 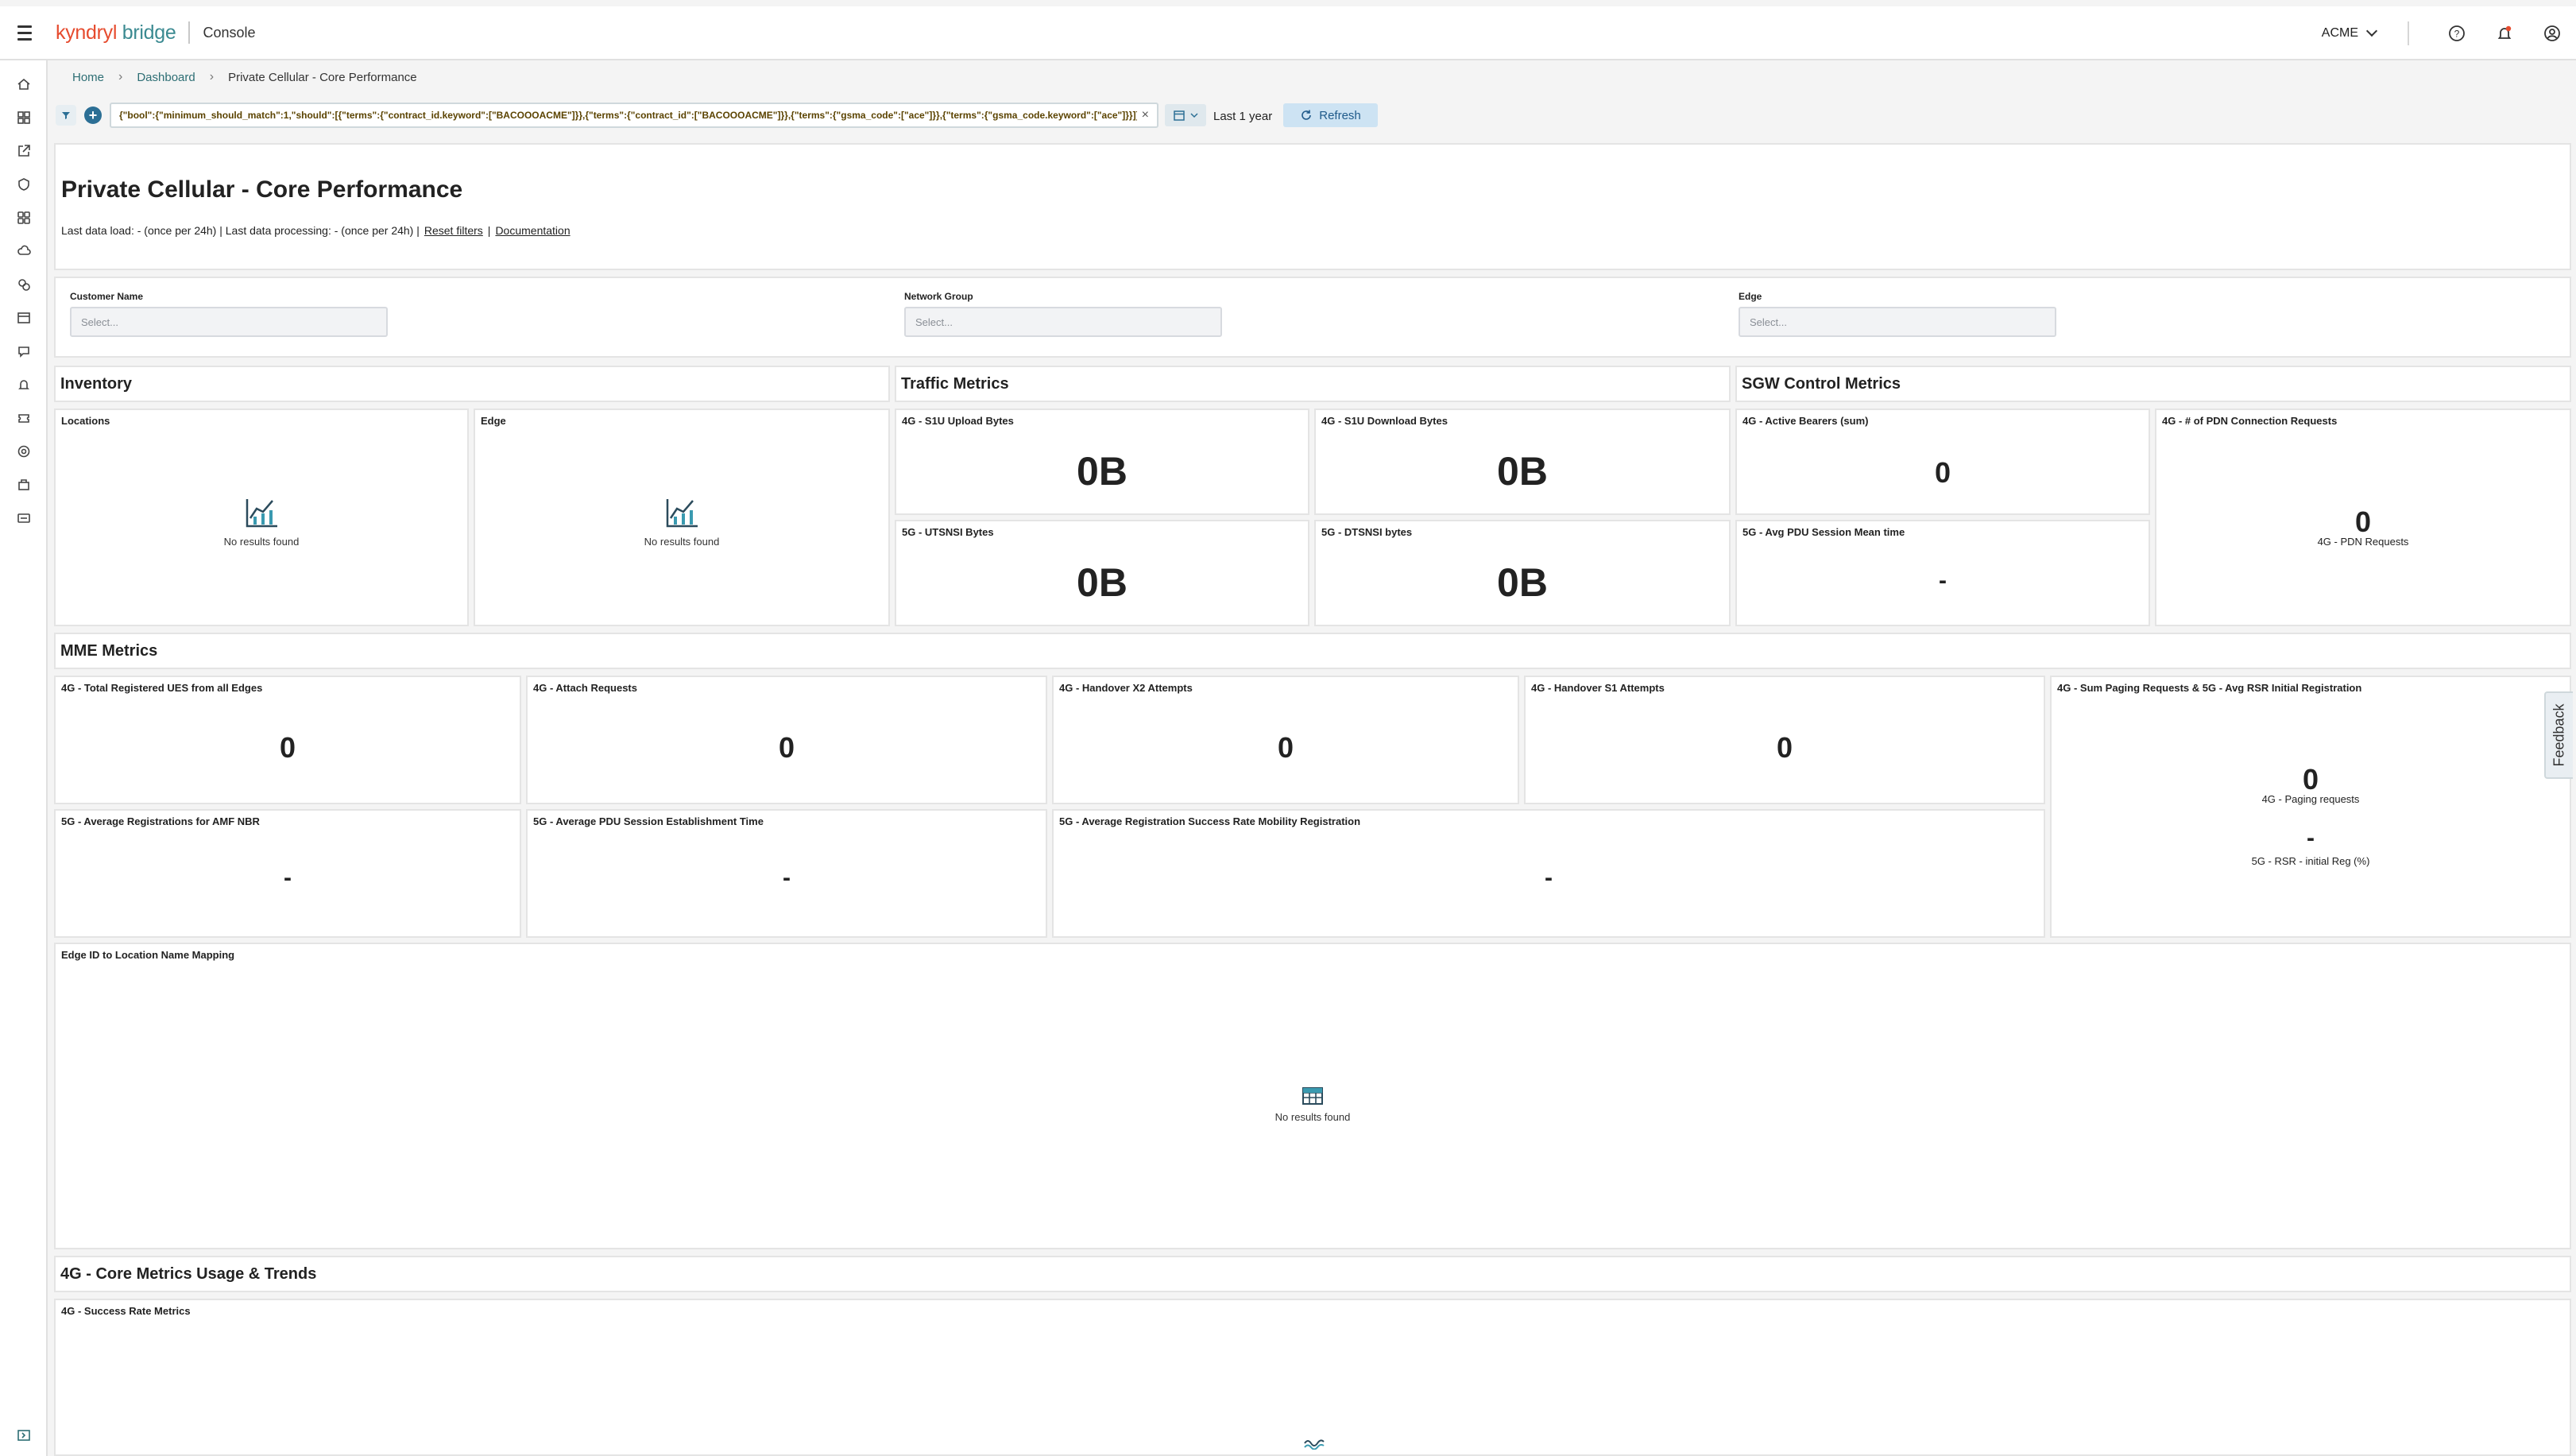 I want to click on amf-nbr-panel: 5G - Average Registrations for AMF NBR -, so click(x=287, y=873).